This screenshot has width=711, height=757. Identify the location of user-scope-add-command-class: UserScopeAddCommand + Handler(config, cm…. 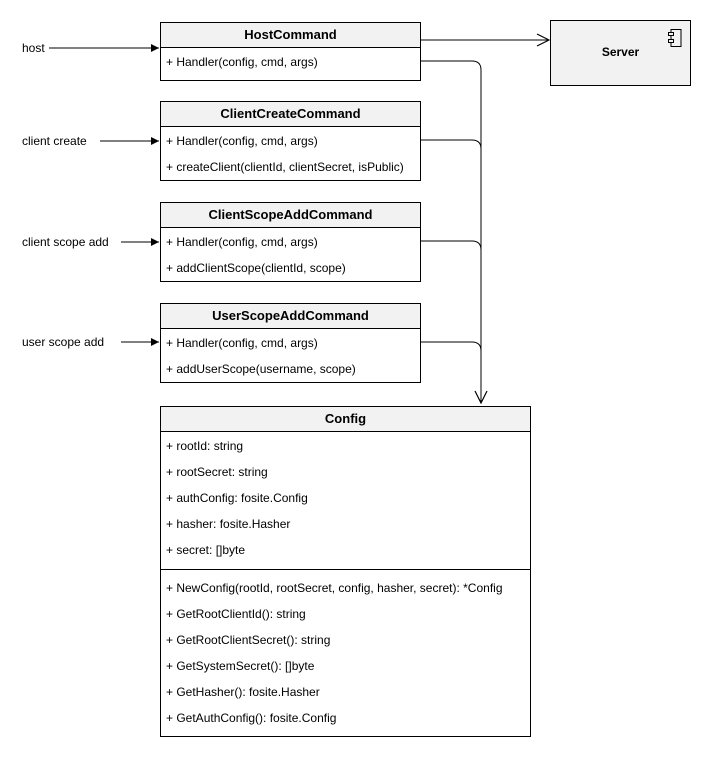
(290, 343).